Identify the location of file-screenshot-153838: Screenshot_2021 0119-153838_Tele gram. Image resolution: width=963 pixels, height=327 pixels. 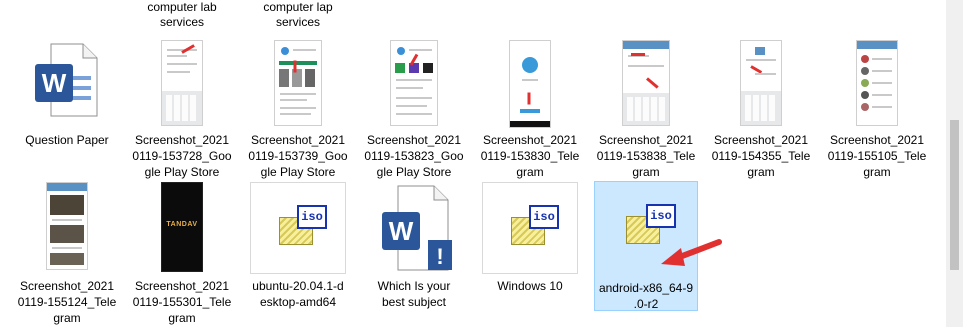
(646, 107).